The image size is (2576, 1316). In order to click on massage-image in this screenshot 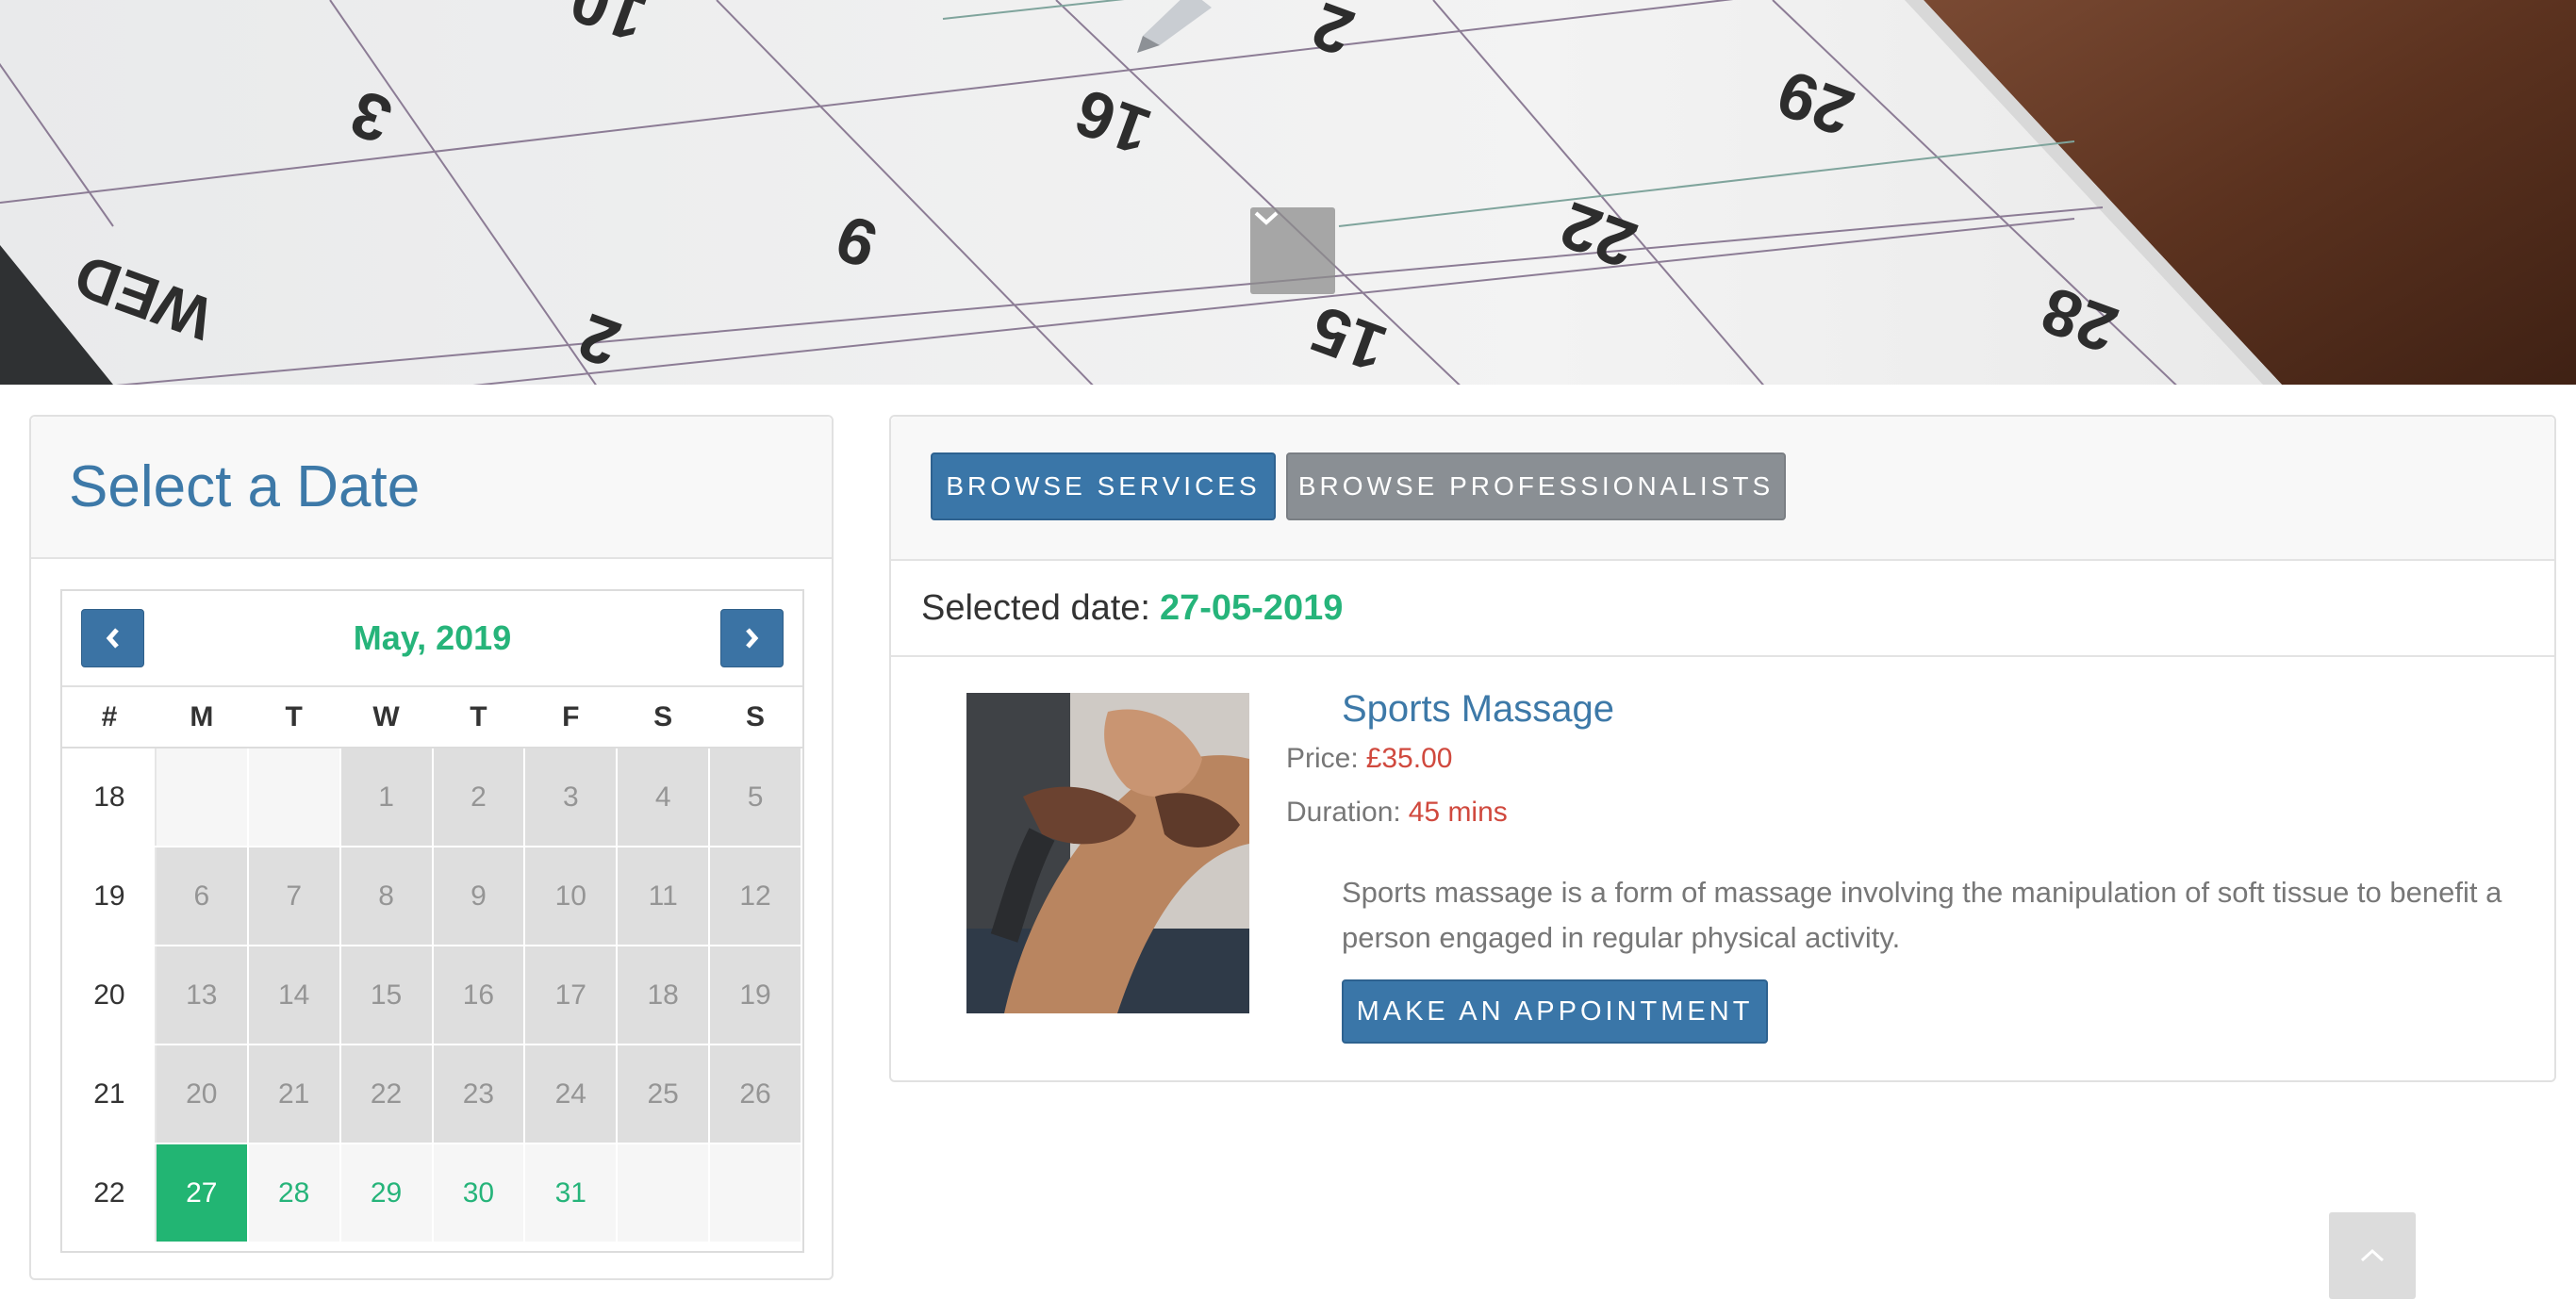, I will do `click(1107, 853)`.